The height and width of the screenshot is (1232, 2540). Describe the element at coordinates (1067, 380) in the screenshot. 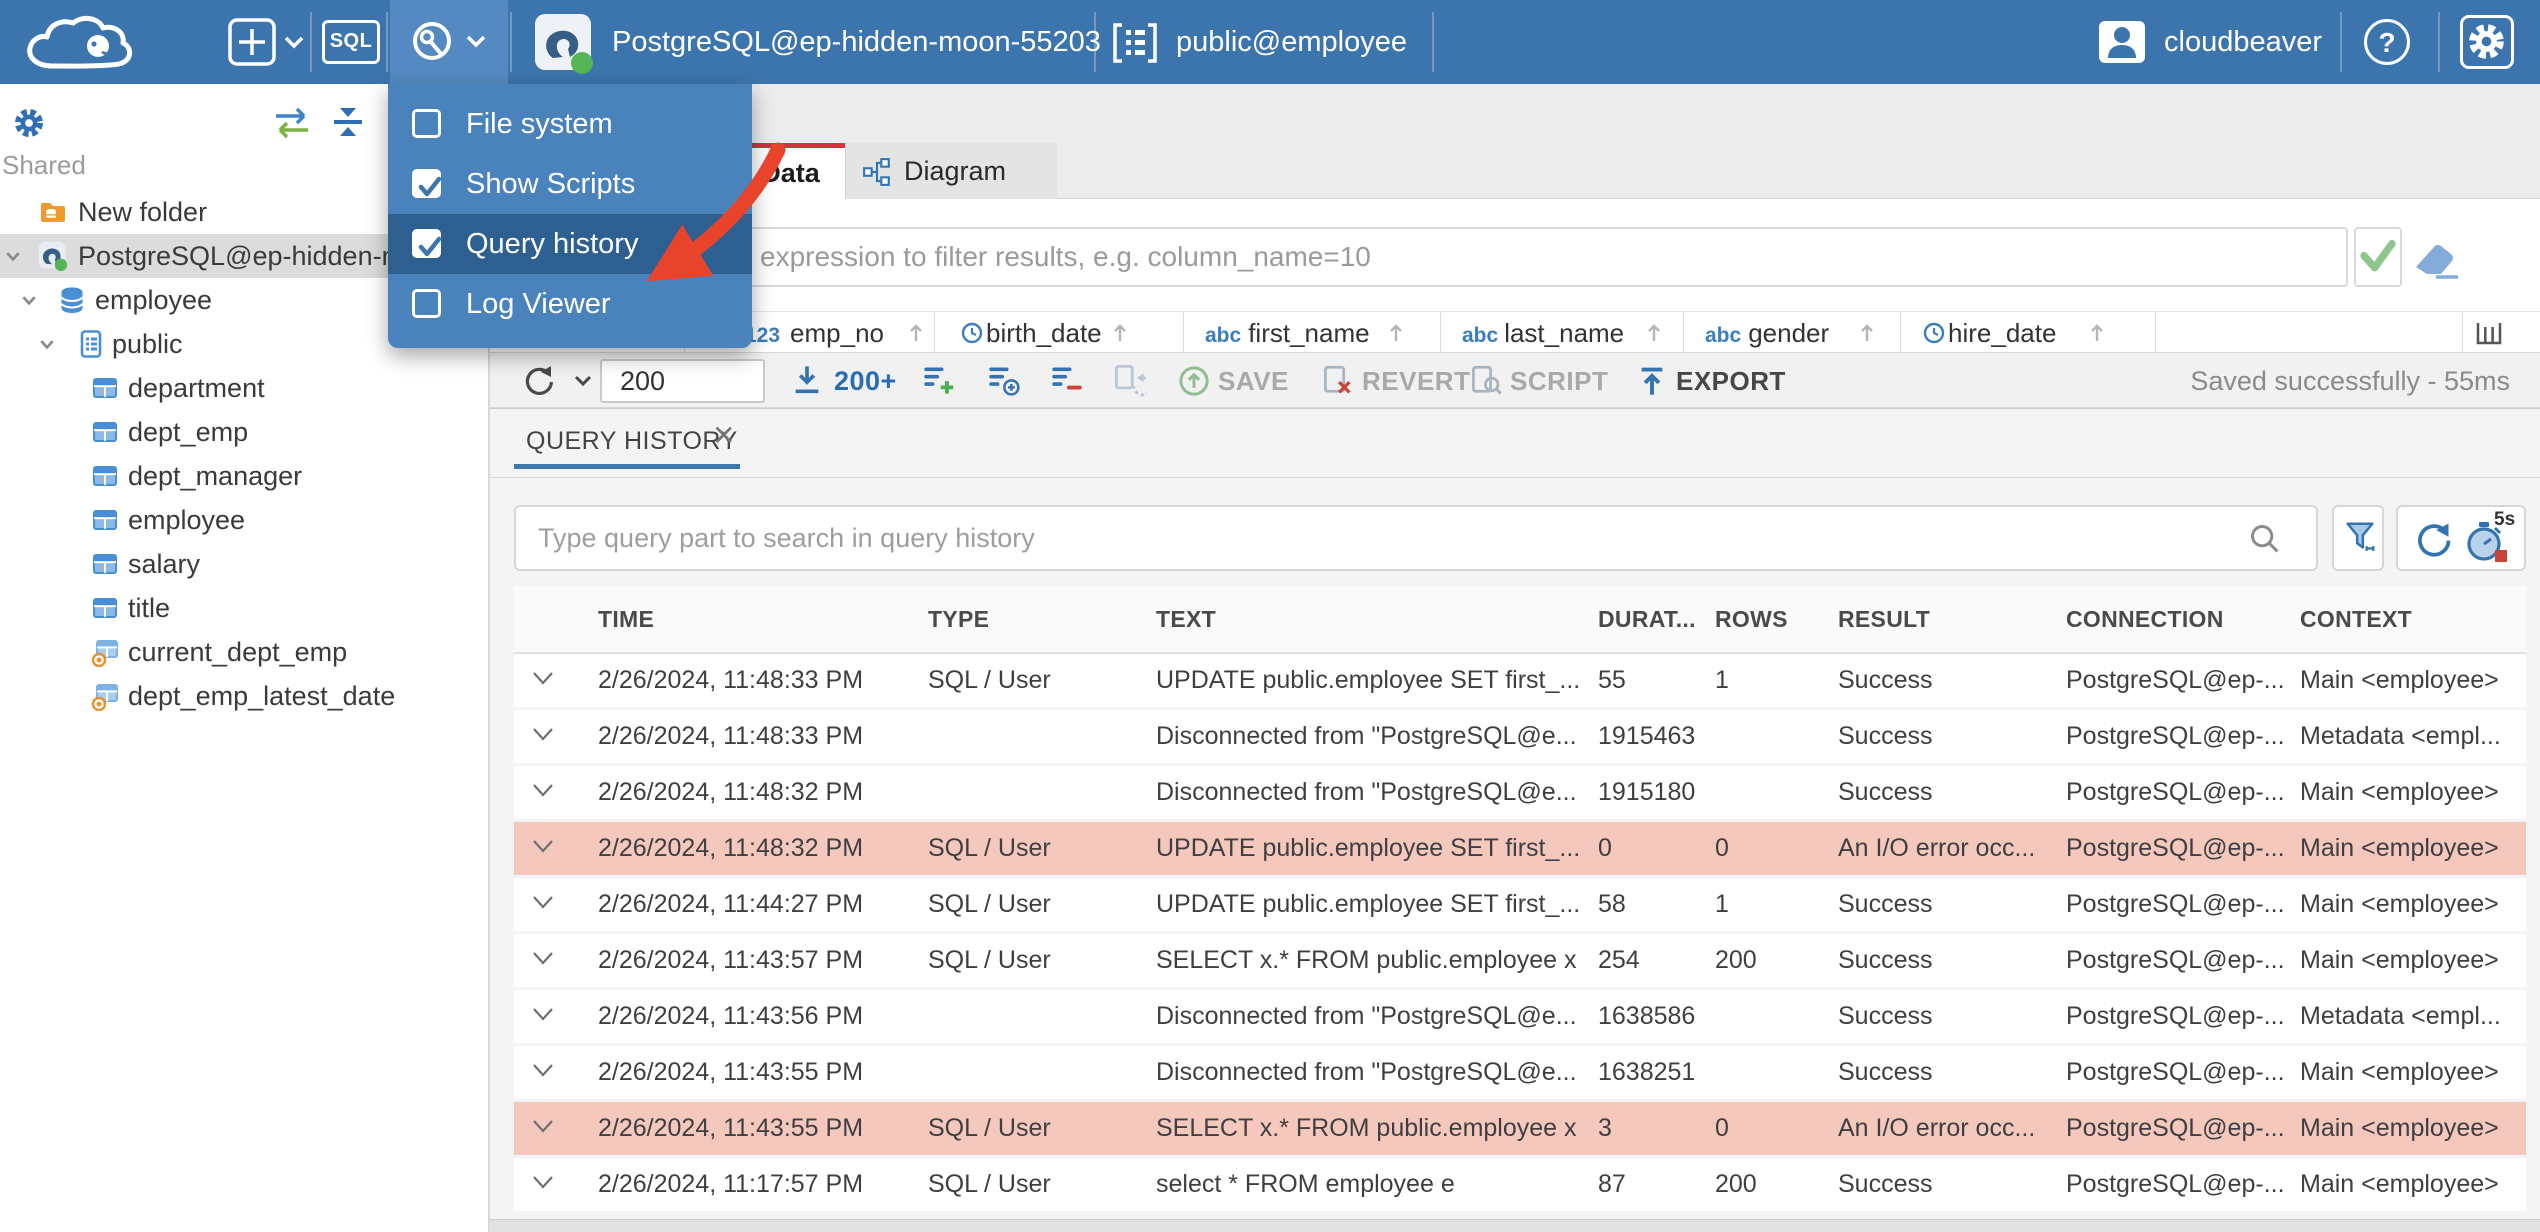

I see `delete-row-icon` at that location.